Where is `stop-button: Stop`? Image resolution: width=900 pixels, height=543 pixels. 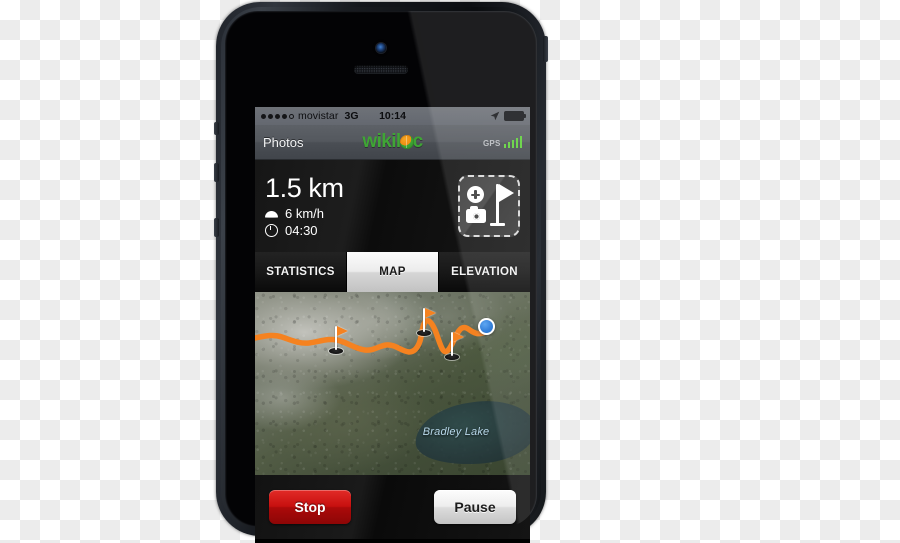 stop-button: Stop is located at coordinates (310, 507).